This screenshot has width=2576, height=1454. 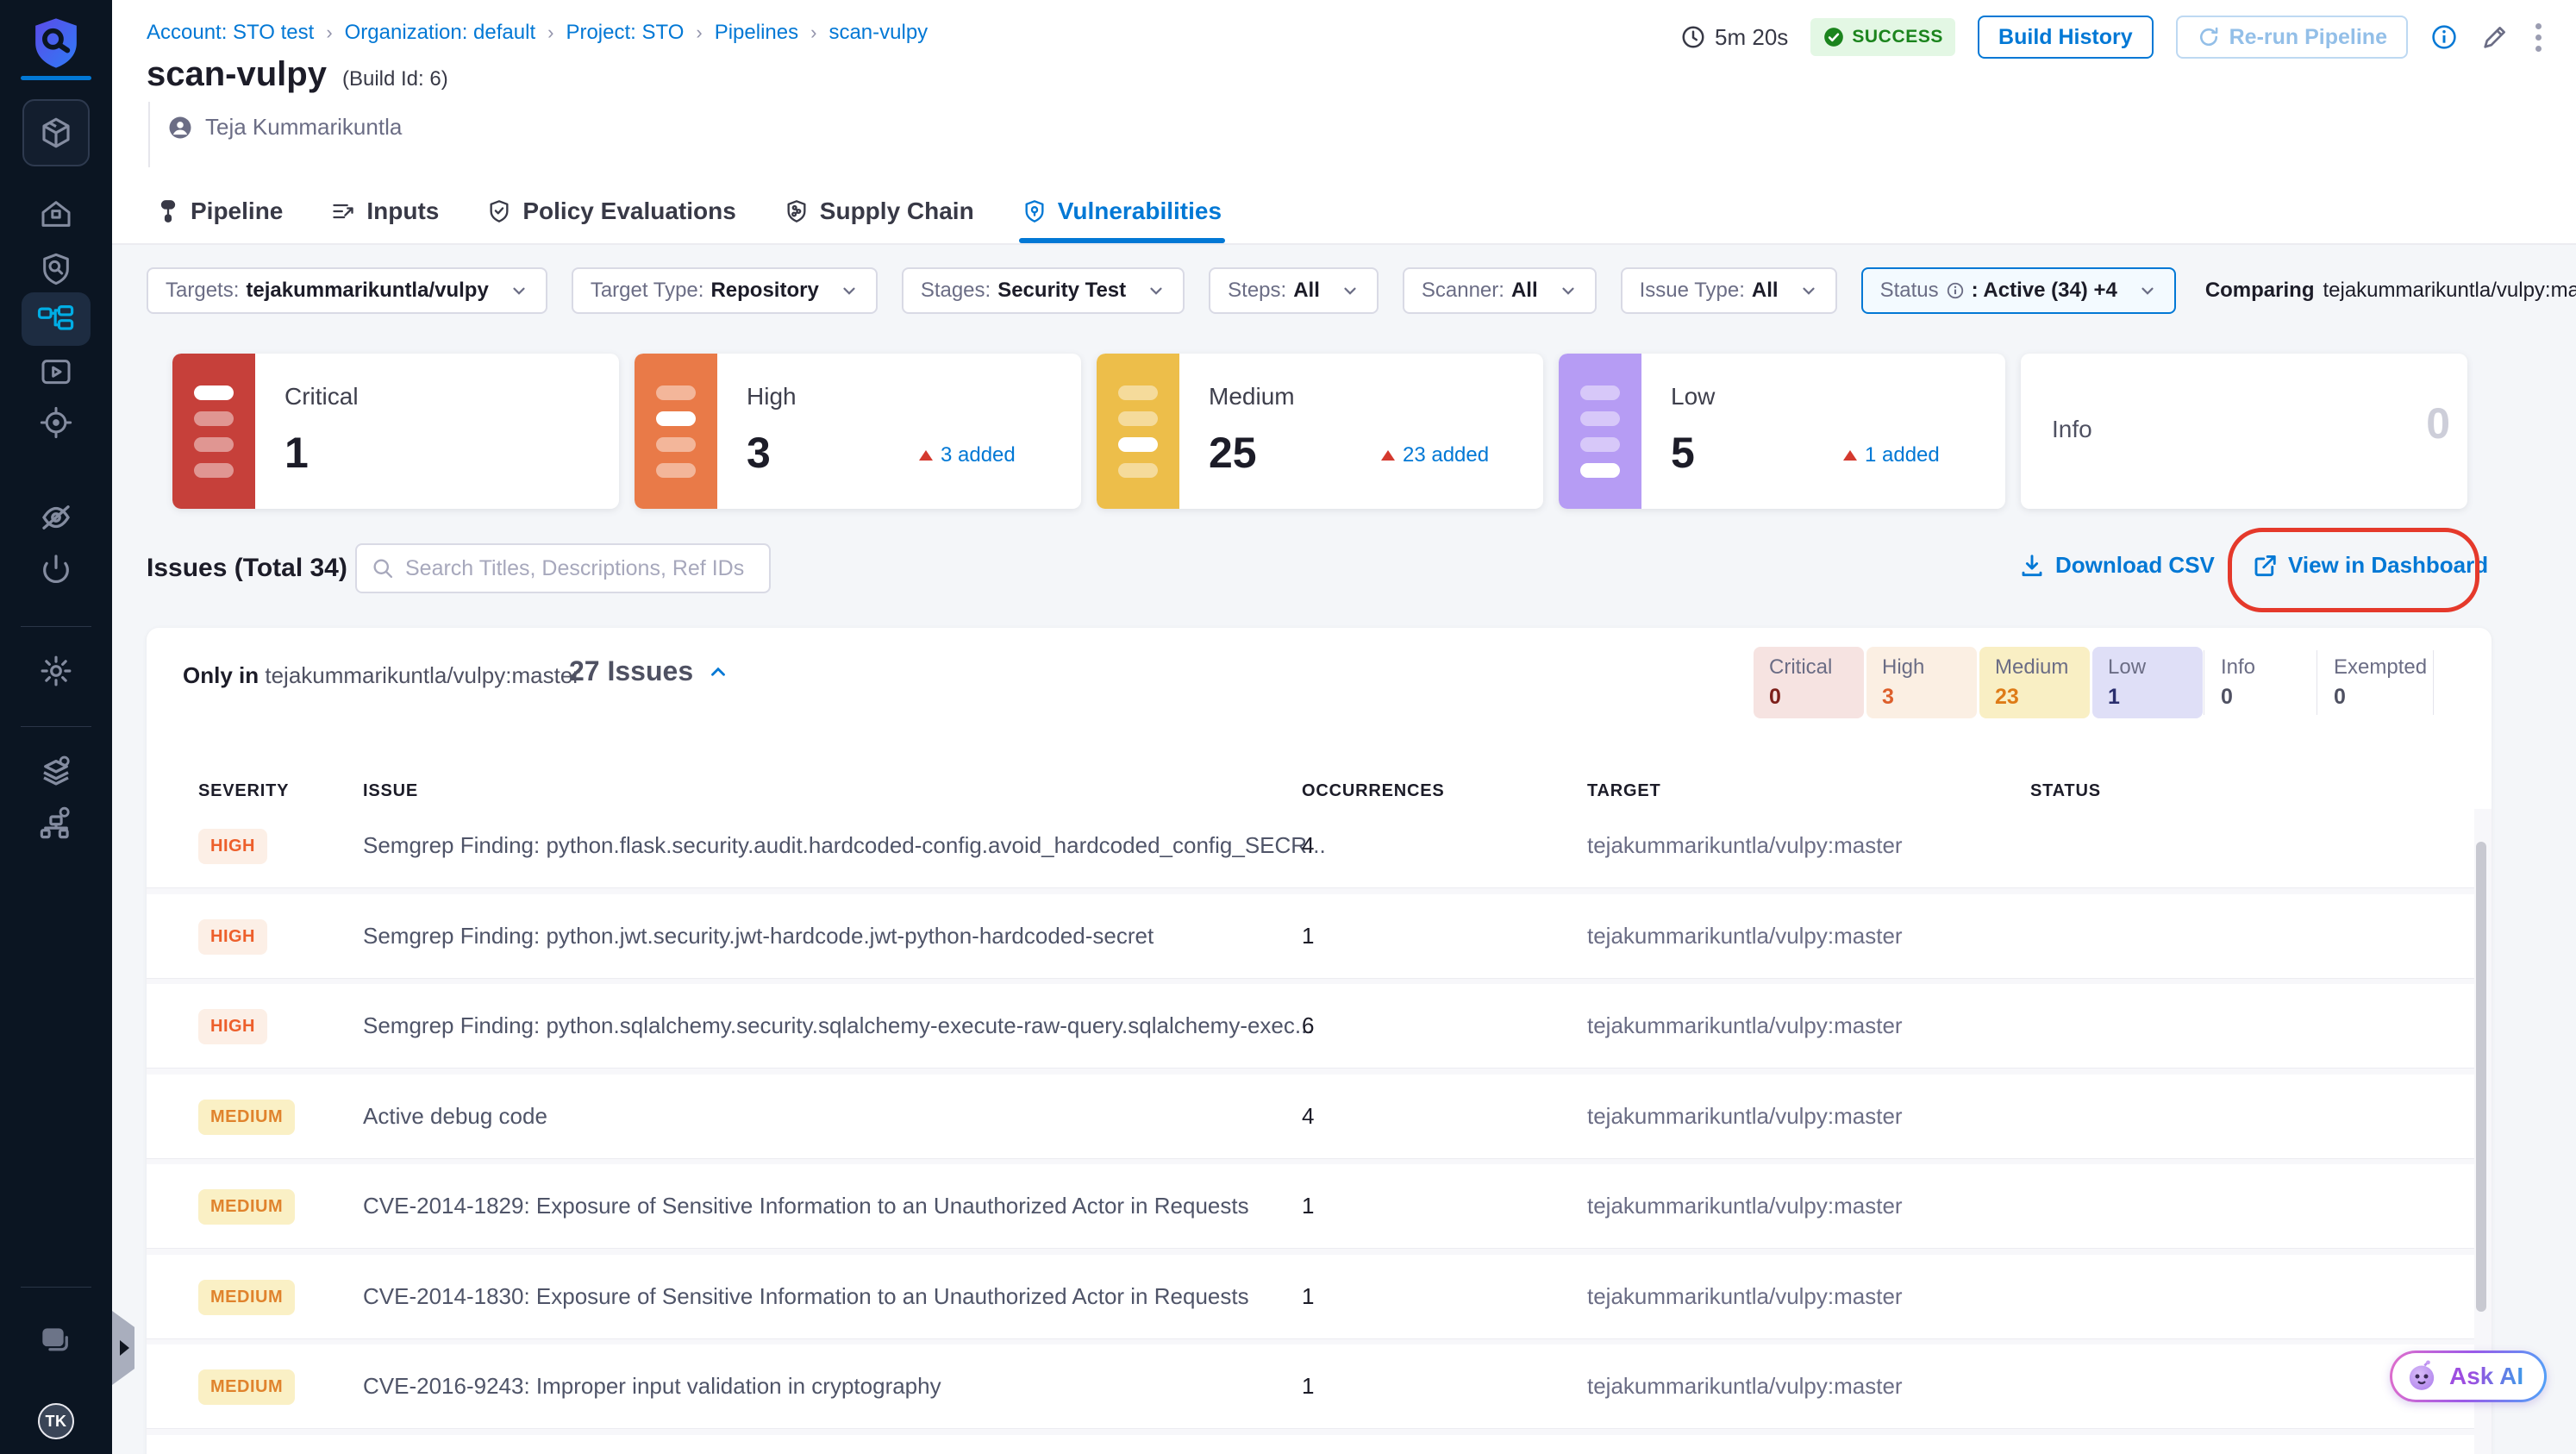 I want to click on sidebar-divider, so click(x=56, y=726).